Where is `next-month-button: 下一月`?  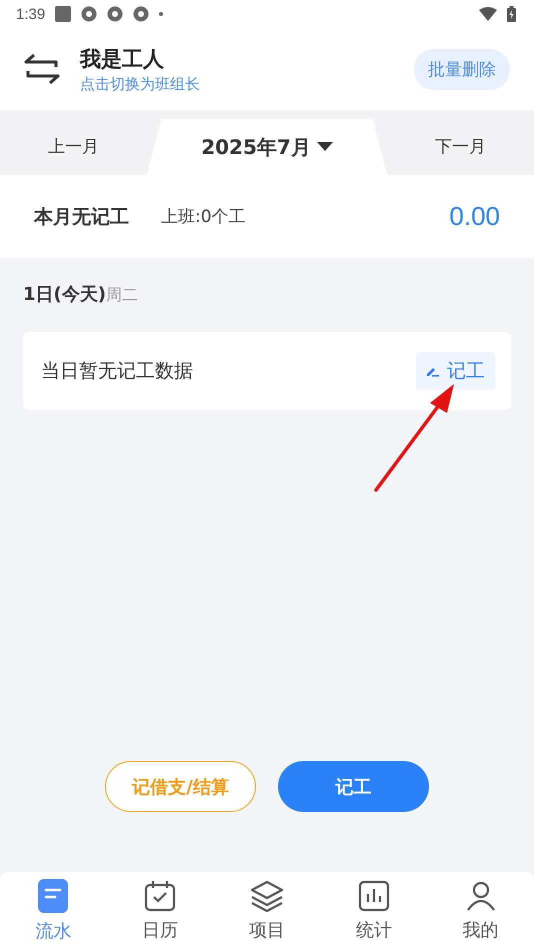 next-month-button: 下一月 is located at coordinates (460, 142).